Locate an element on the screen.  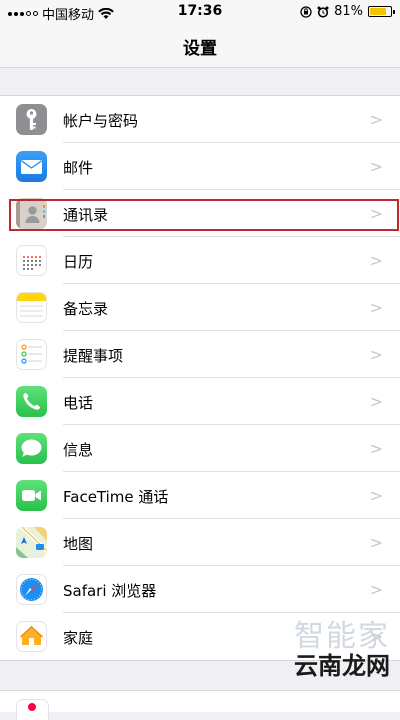
settings-item-label: 提醒事项 is located at coordinates (93, 356).